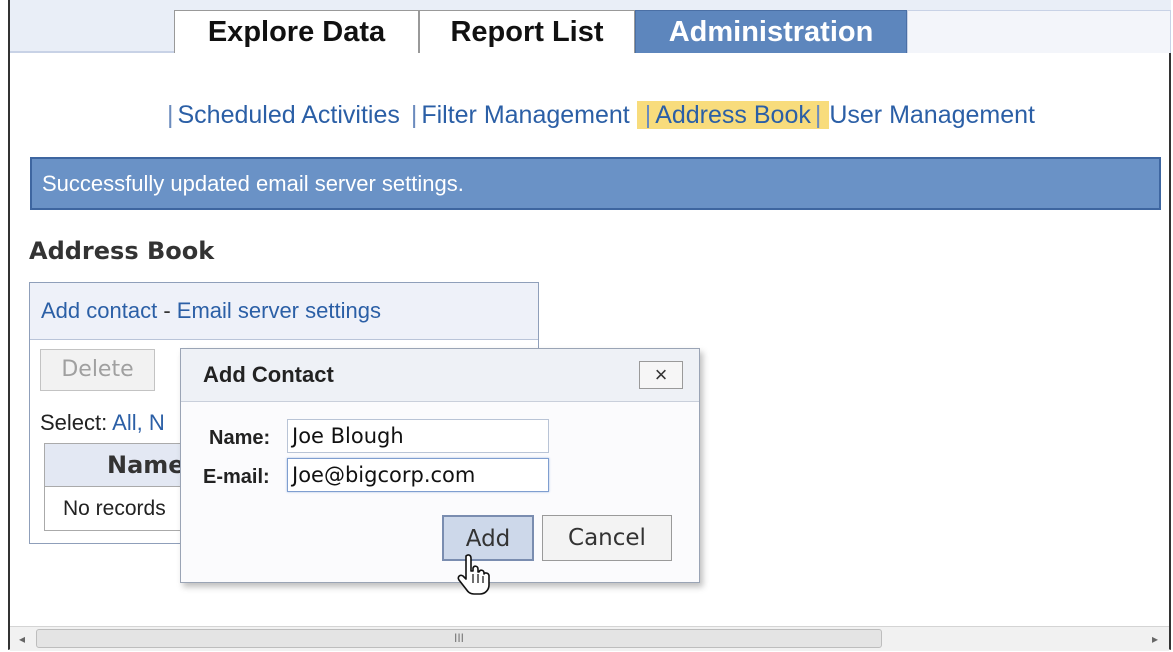  I want to click on name-label: Name:, so click(240, 438).